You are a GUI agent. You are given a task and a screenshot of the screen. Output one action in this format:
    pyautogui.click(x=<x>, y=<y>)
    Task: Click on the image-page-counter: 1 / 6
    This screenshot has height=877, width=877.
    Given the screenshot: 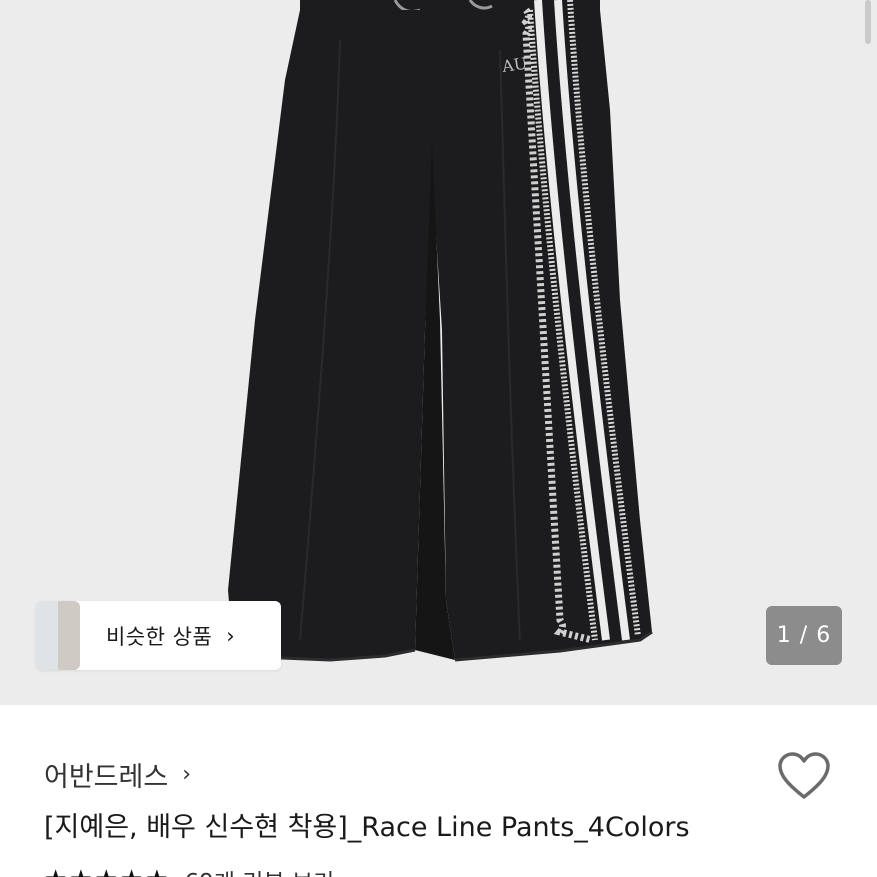 What is the action you would take?
    pyautogui.click(x=804, y=635)
    